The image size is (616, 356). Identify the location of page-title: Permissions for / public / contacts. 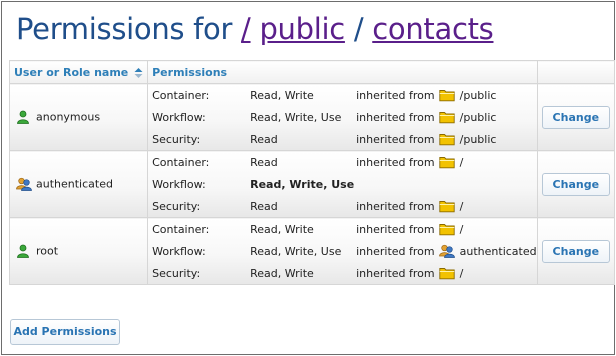
(255, 32).